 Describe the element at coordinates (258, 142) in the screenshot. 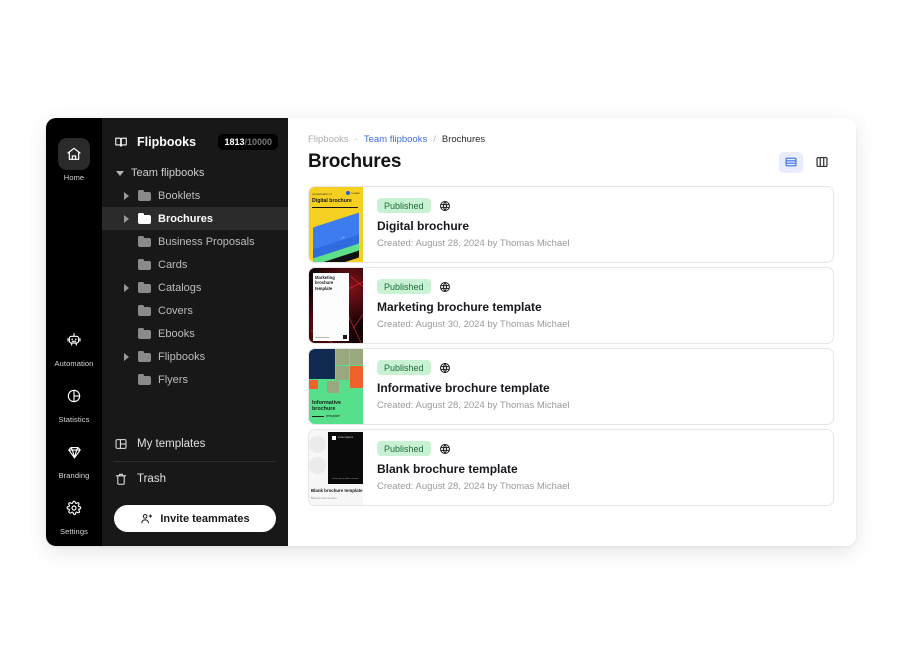

I see `quota-total: /10000` at that location.